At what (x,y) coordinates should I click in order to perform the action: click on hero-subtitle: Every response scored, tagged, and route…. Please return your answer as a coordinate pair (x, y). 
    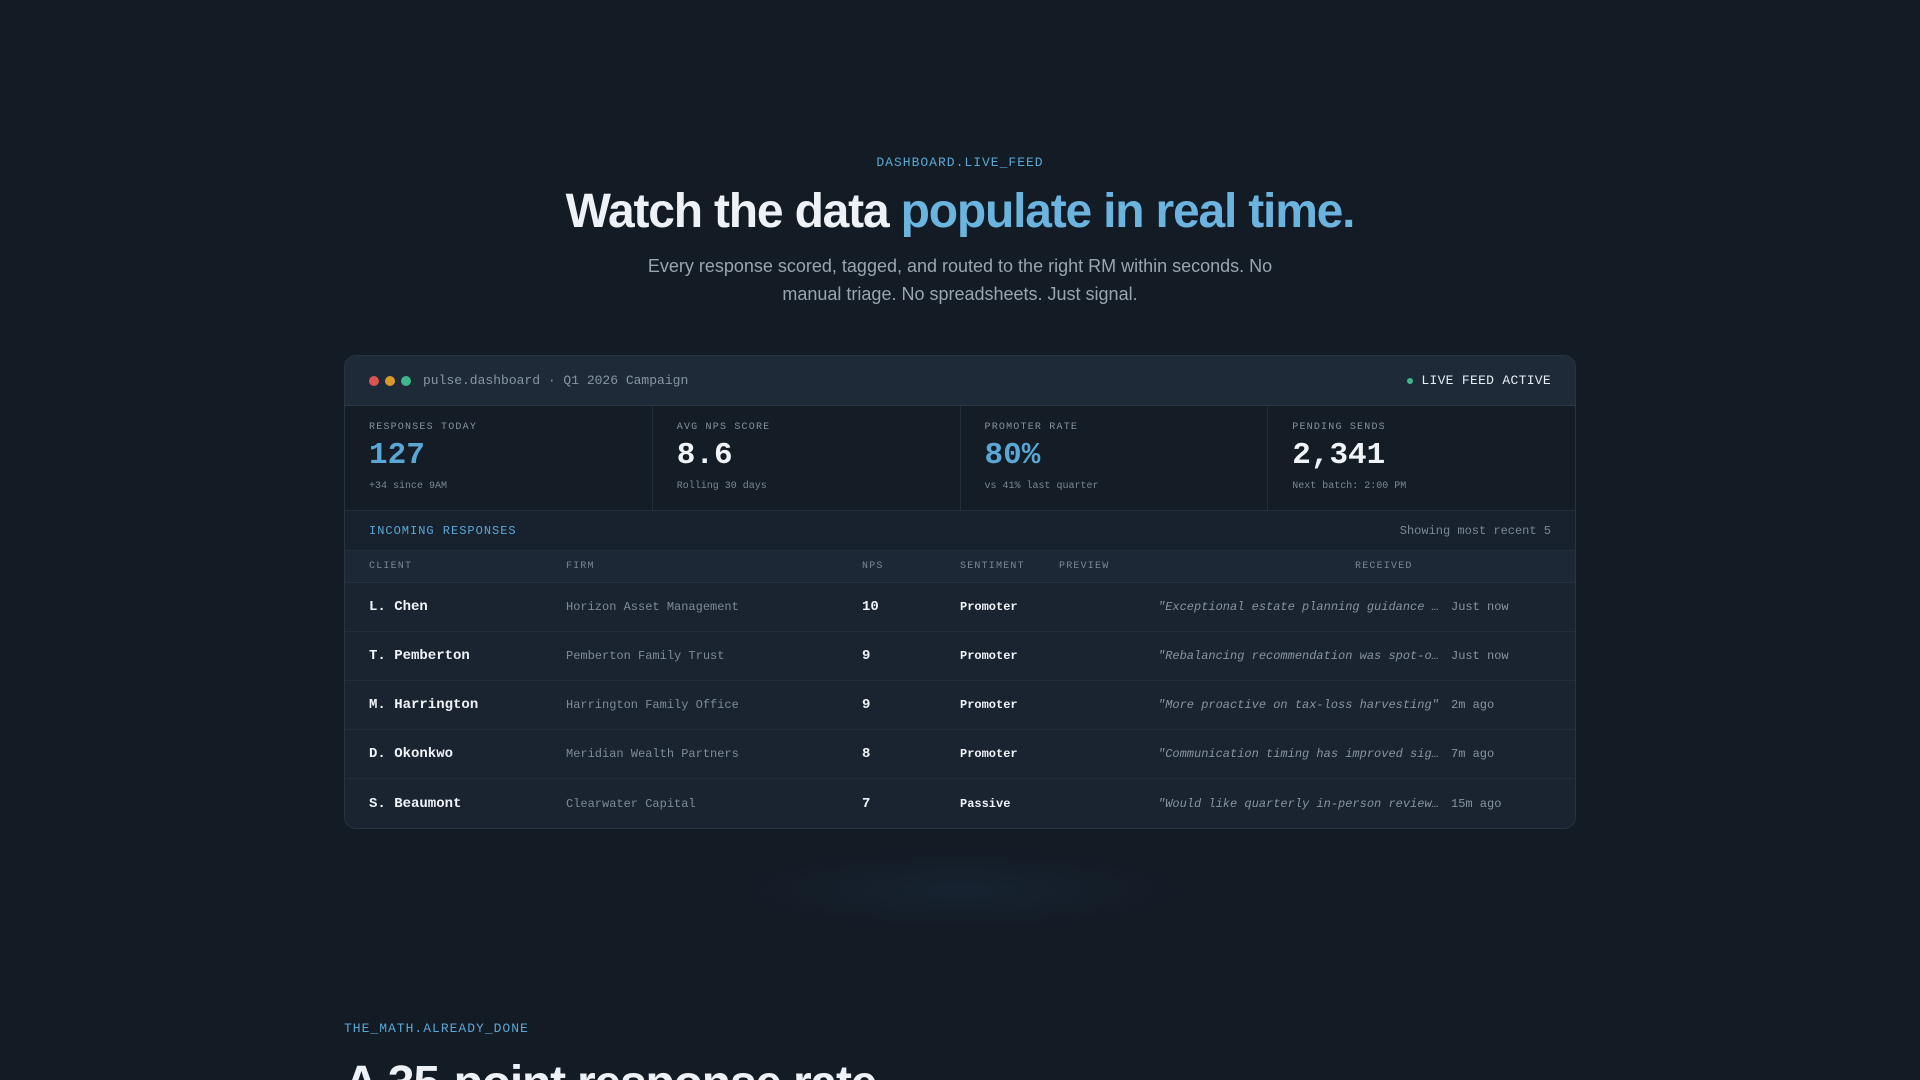
    Looking at the image, I should click on (960, 280).